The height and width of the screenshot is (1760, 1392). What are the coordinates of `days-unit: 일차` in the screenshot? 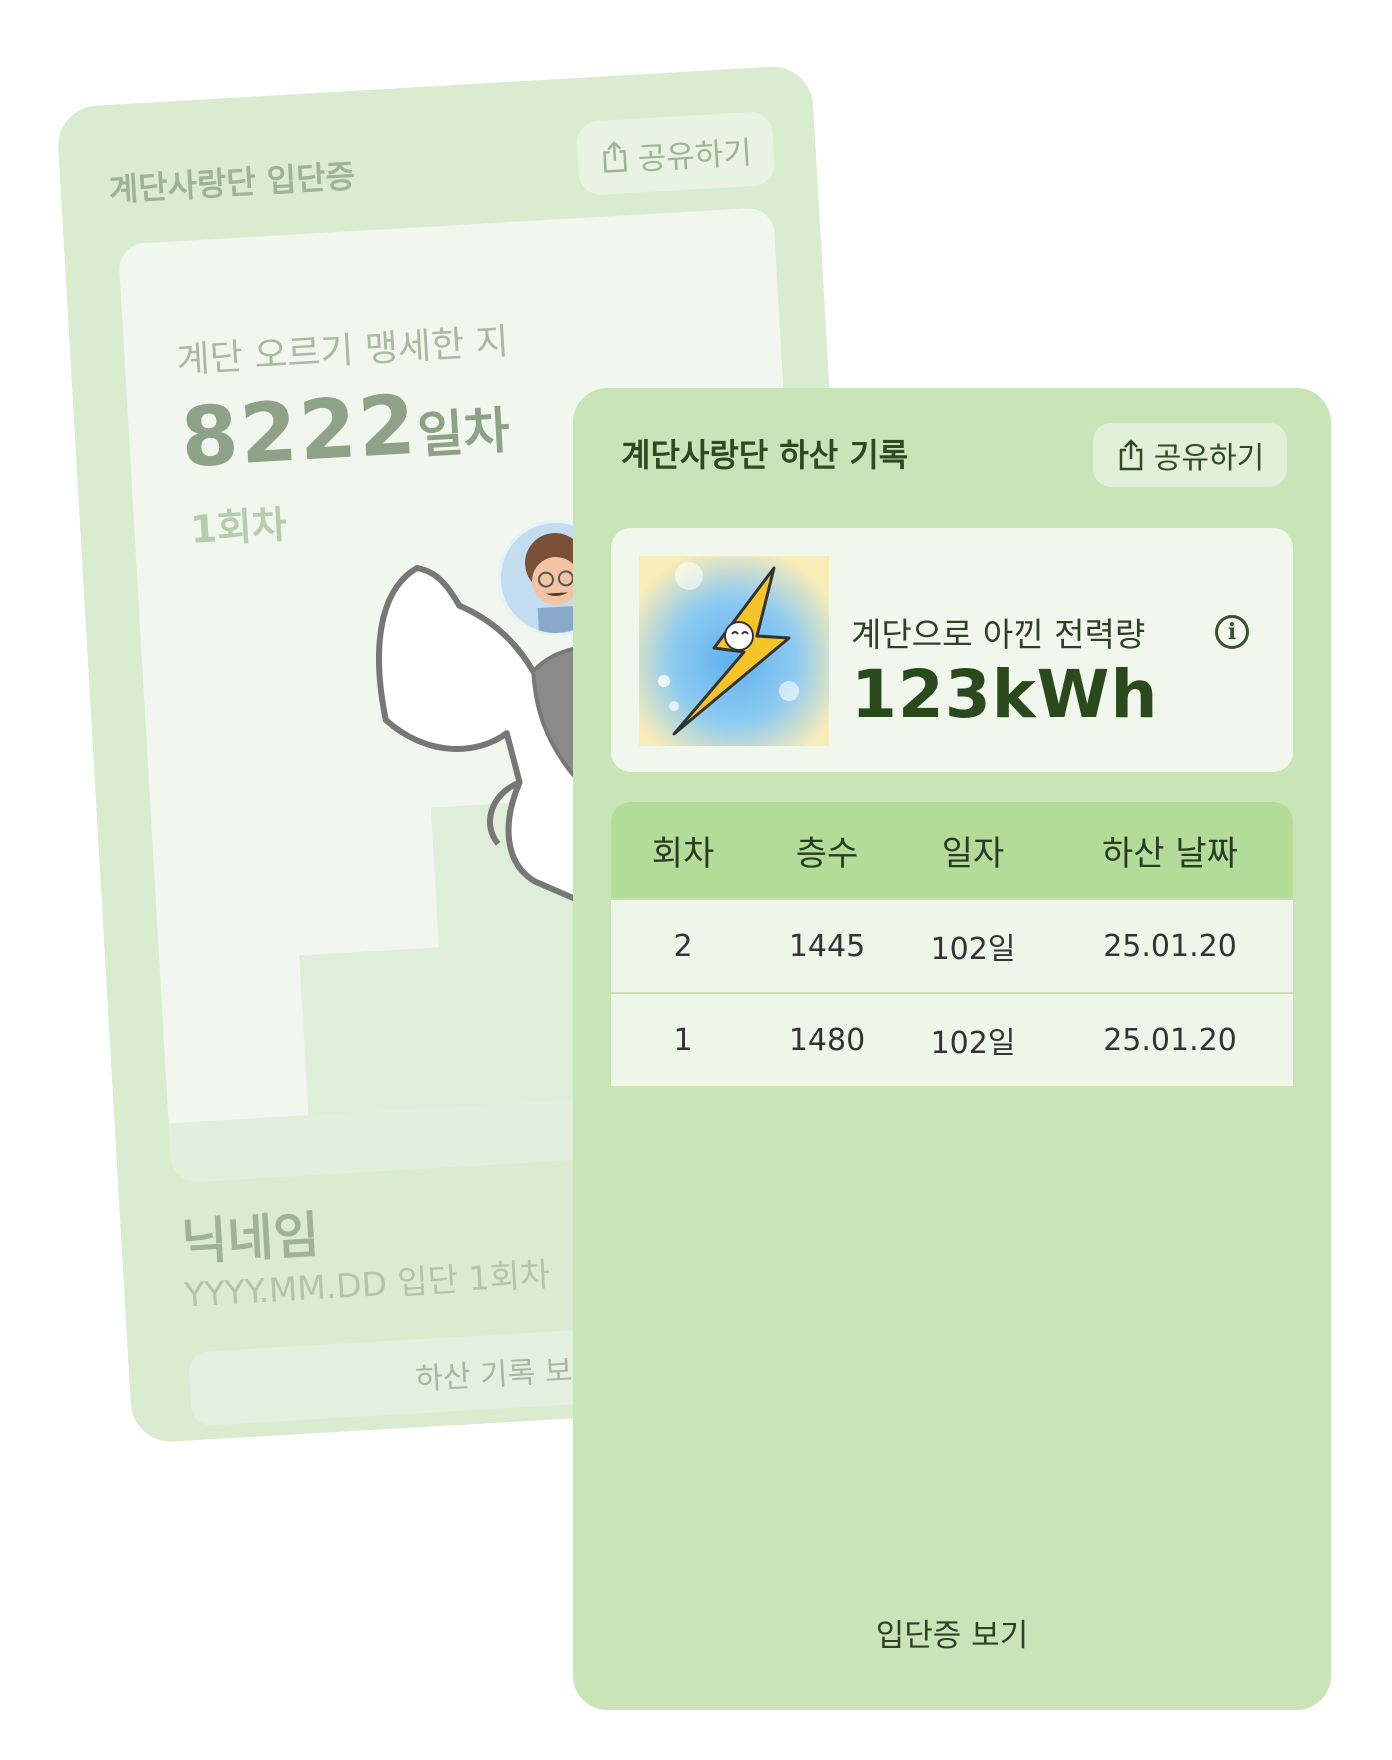 It's located at (464, 433).